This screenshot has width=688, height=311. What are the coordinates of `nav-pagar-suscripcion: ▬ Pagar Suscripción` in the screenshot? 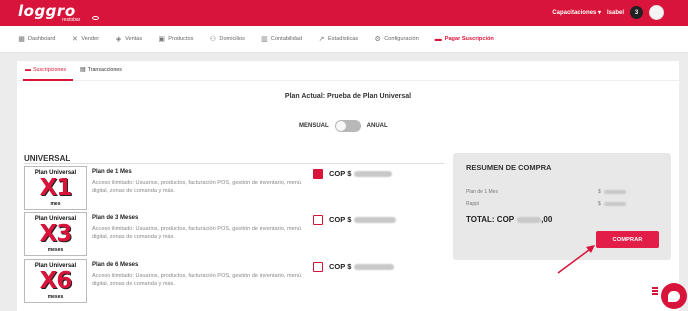 It's located at (464, 39).